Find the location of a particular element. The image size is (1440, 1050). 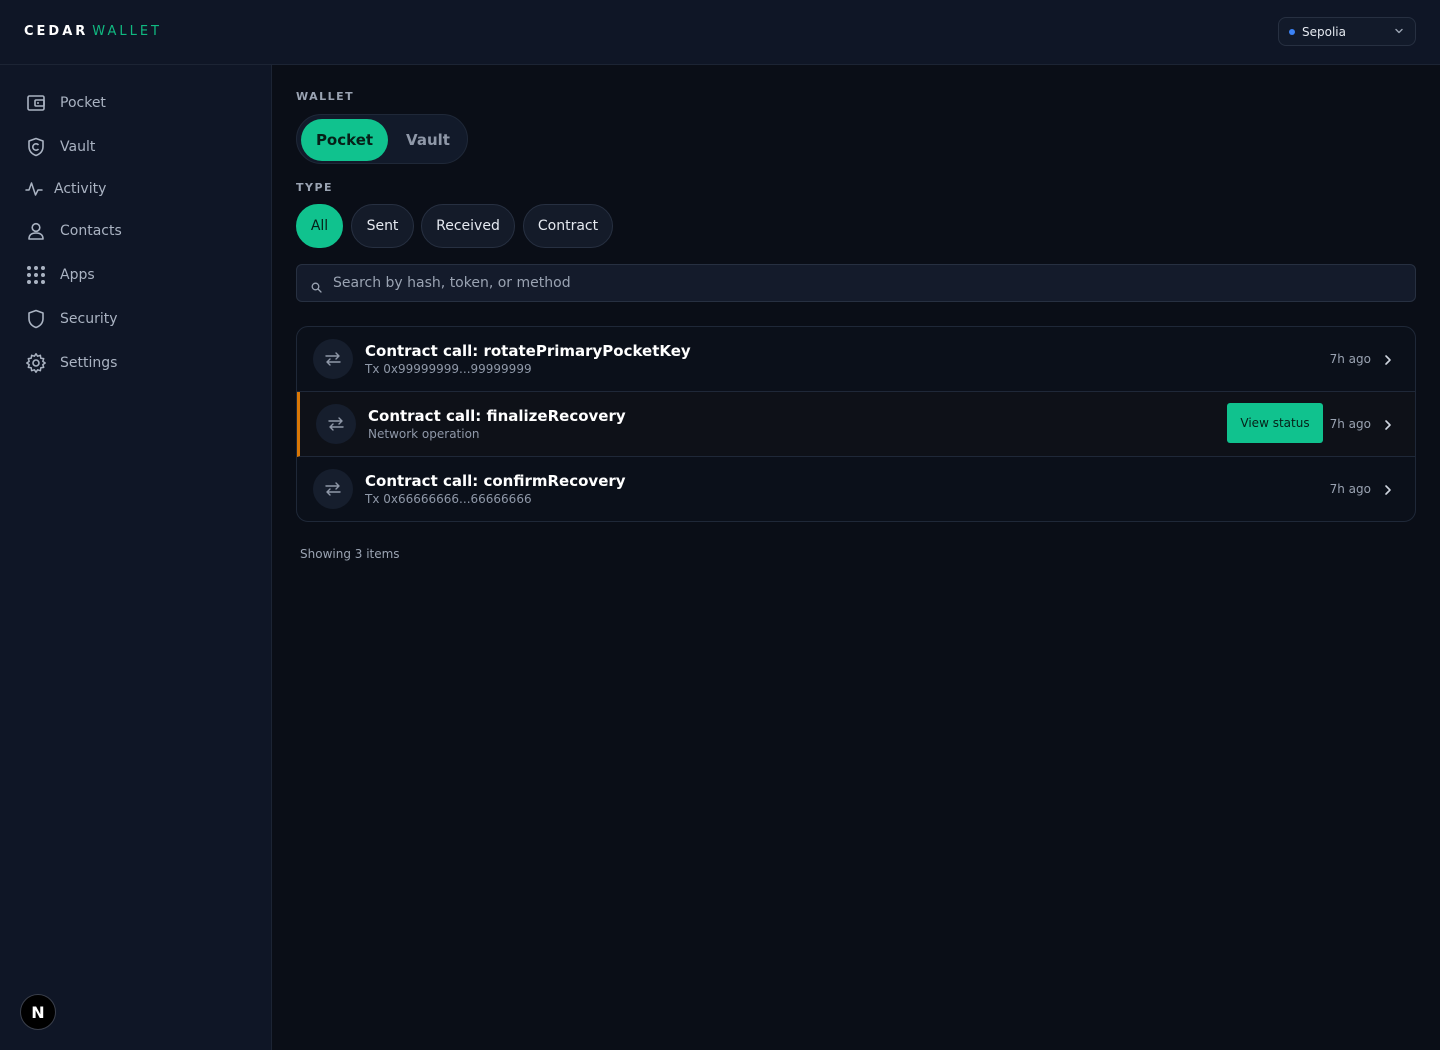

sidebar-item-pocket: Pocket is located at coordinates (65, 103).